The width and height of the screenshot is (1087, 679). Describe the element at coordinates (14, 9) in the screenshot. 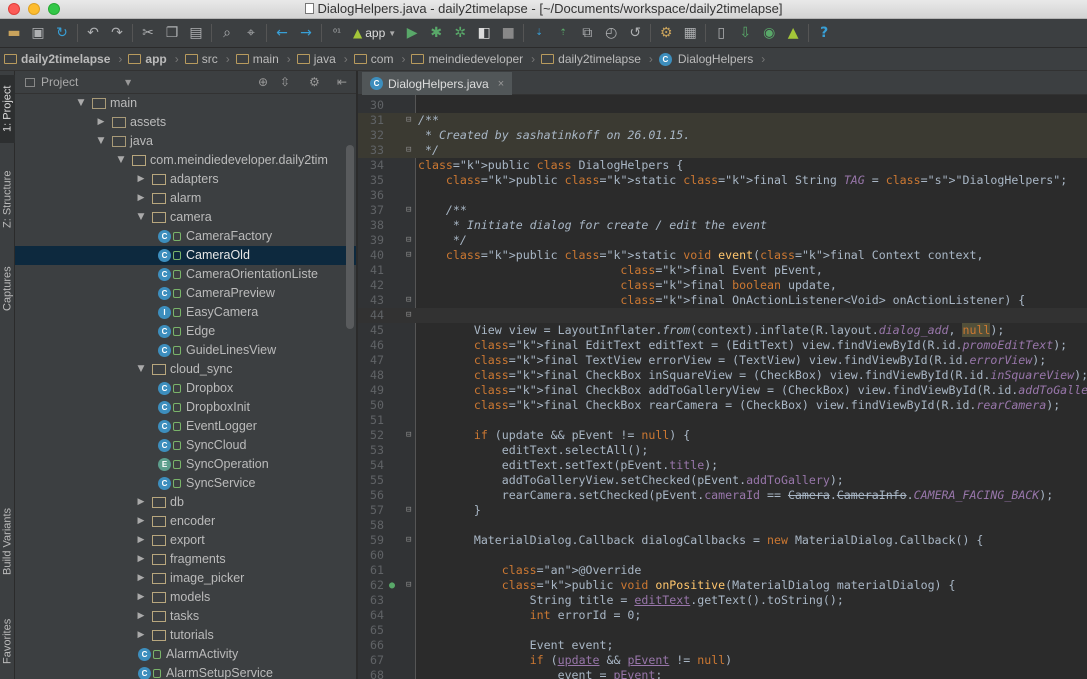

I see `close-window-button` at that location.